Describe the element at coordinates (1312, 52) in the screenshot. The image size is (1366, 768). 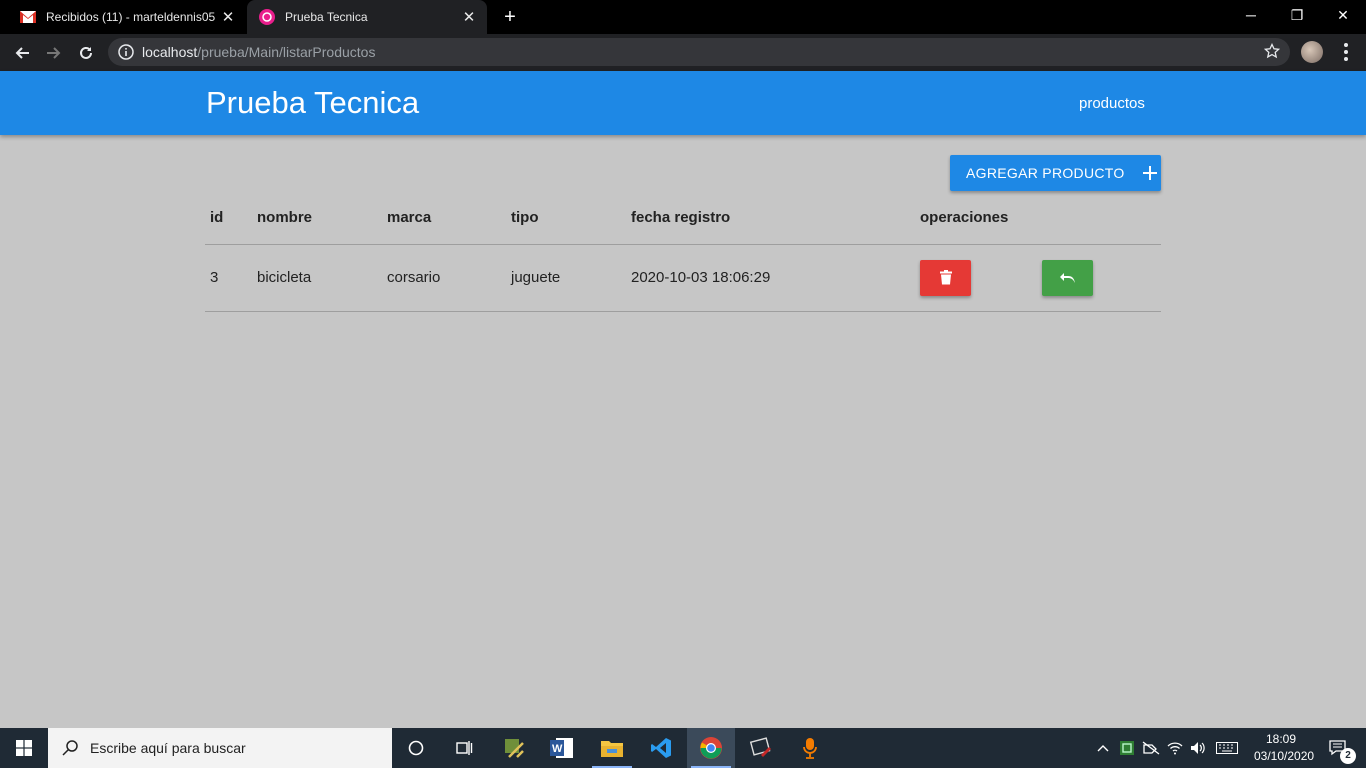
I see `profile-avatar` at that location.